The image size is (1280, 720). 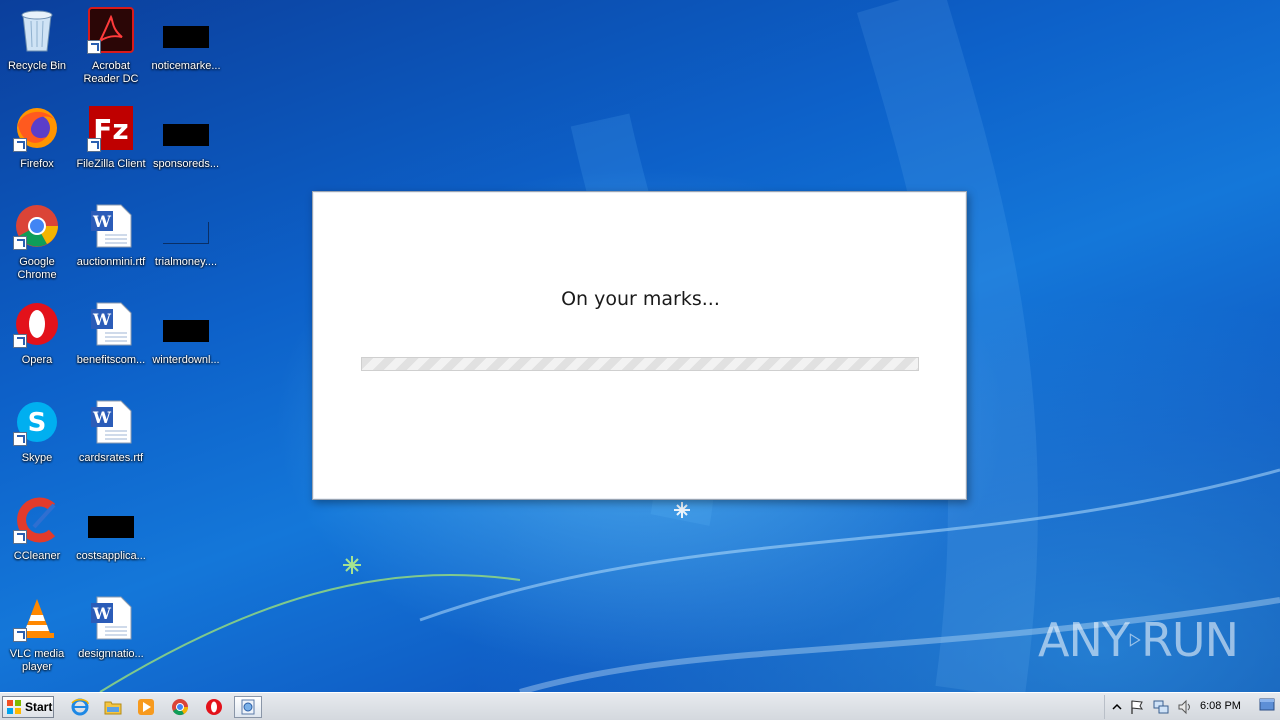 What do you see at coordinates (14, 707) in the screenshot?
I see `windows-logo-icon` at bounding box center [14, 707].